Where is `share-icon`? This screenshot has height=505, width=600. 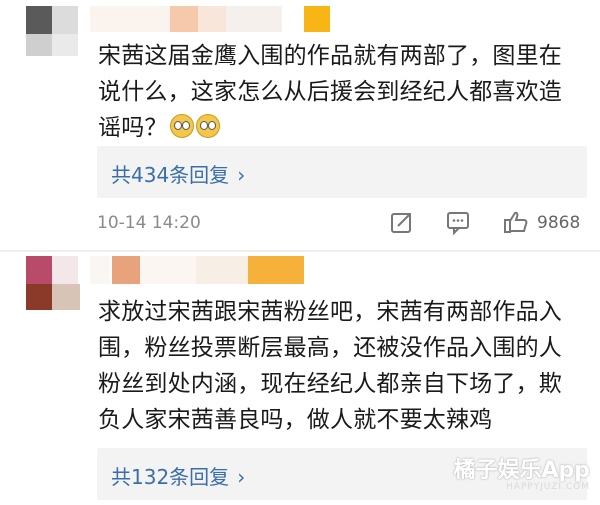 share-icon is located at coordinates (402, 222).